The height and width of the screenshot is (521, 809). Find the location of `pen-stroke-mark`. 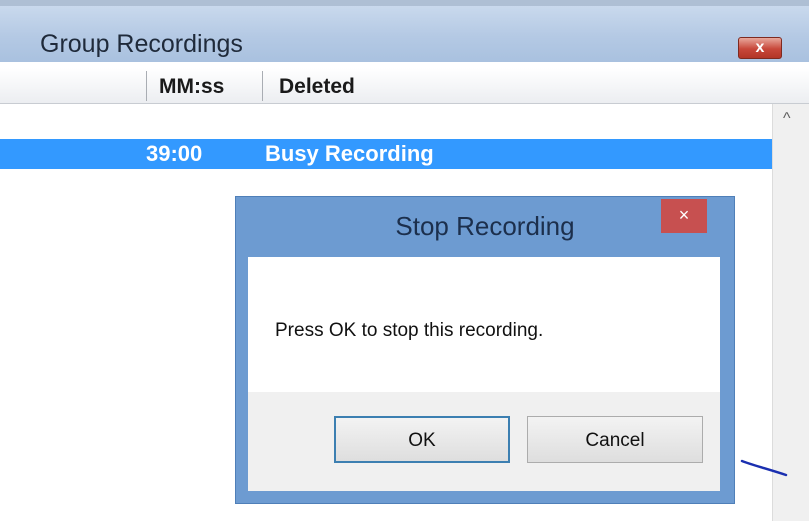

pen-stroke-mark is located at coordinates (764, 468).